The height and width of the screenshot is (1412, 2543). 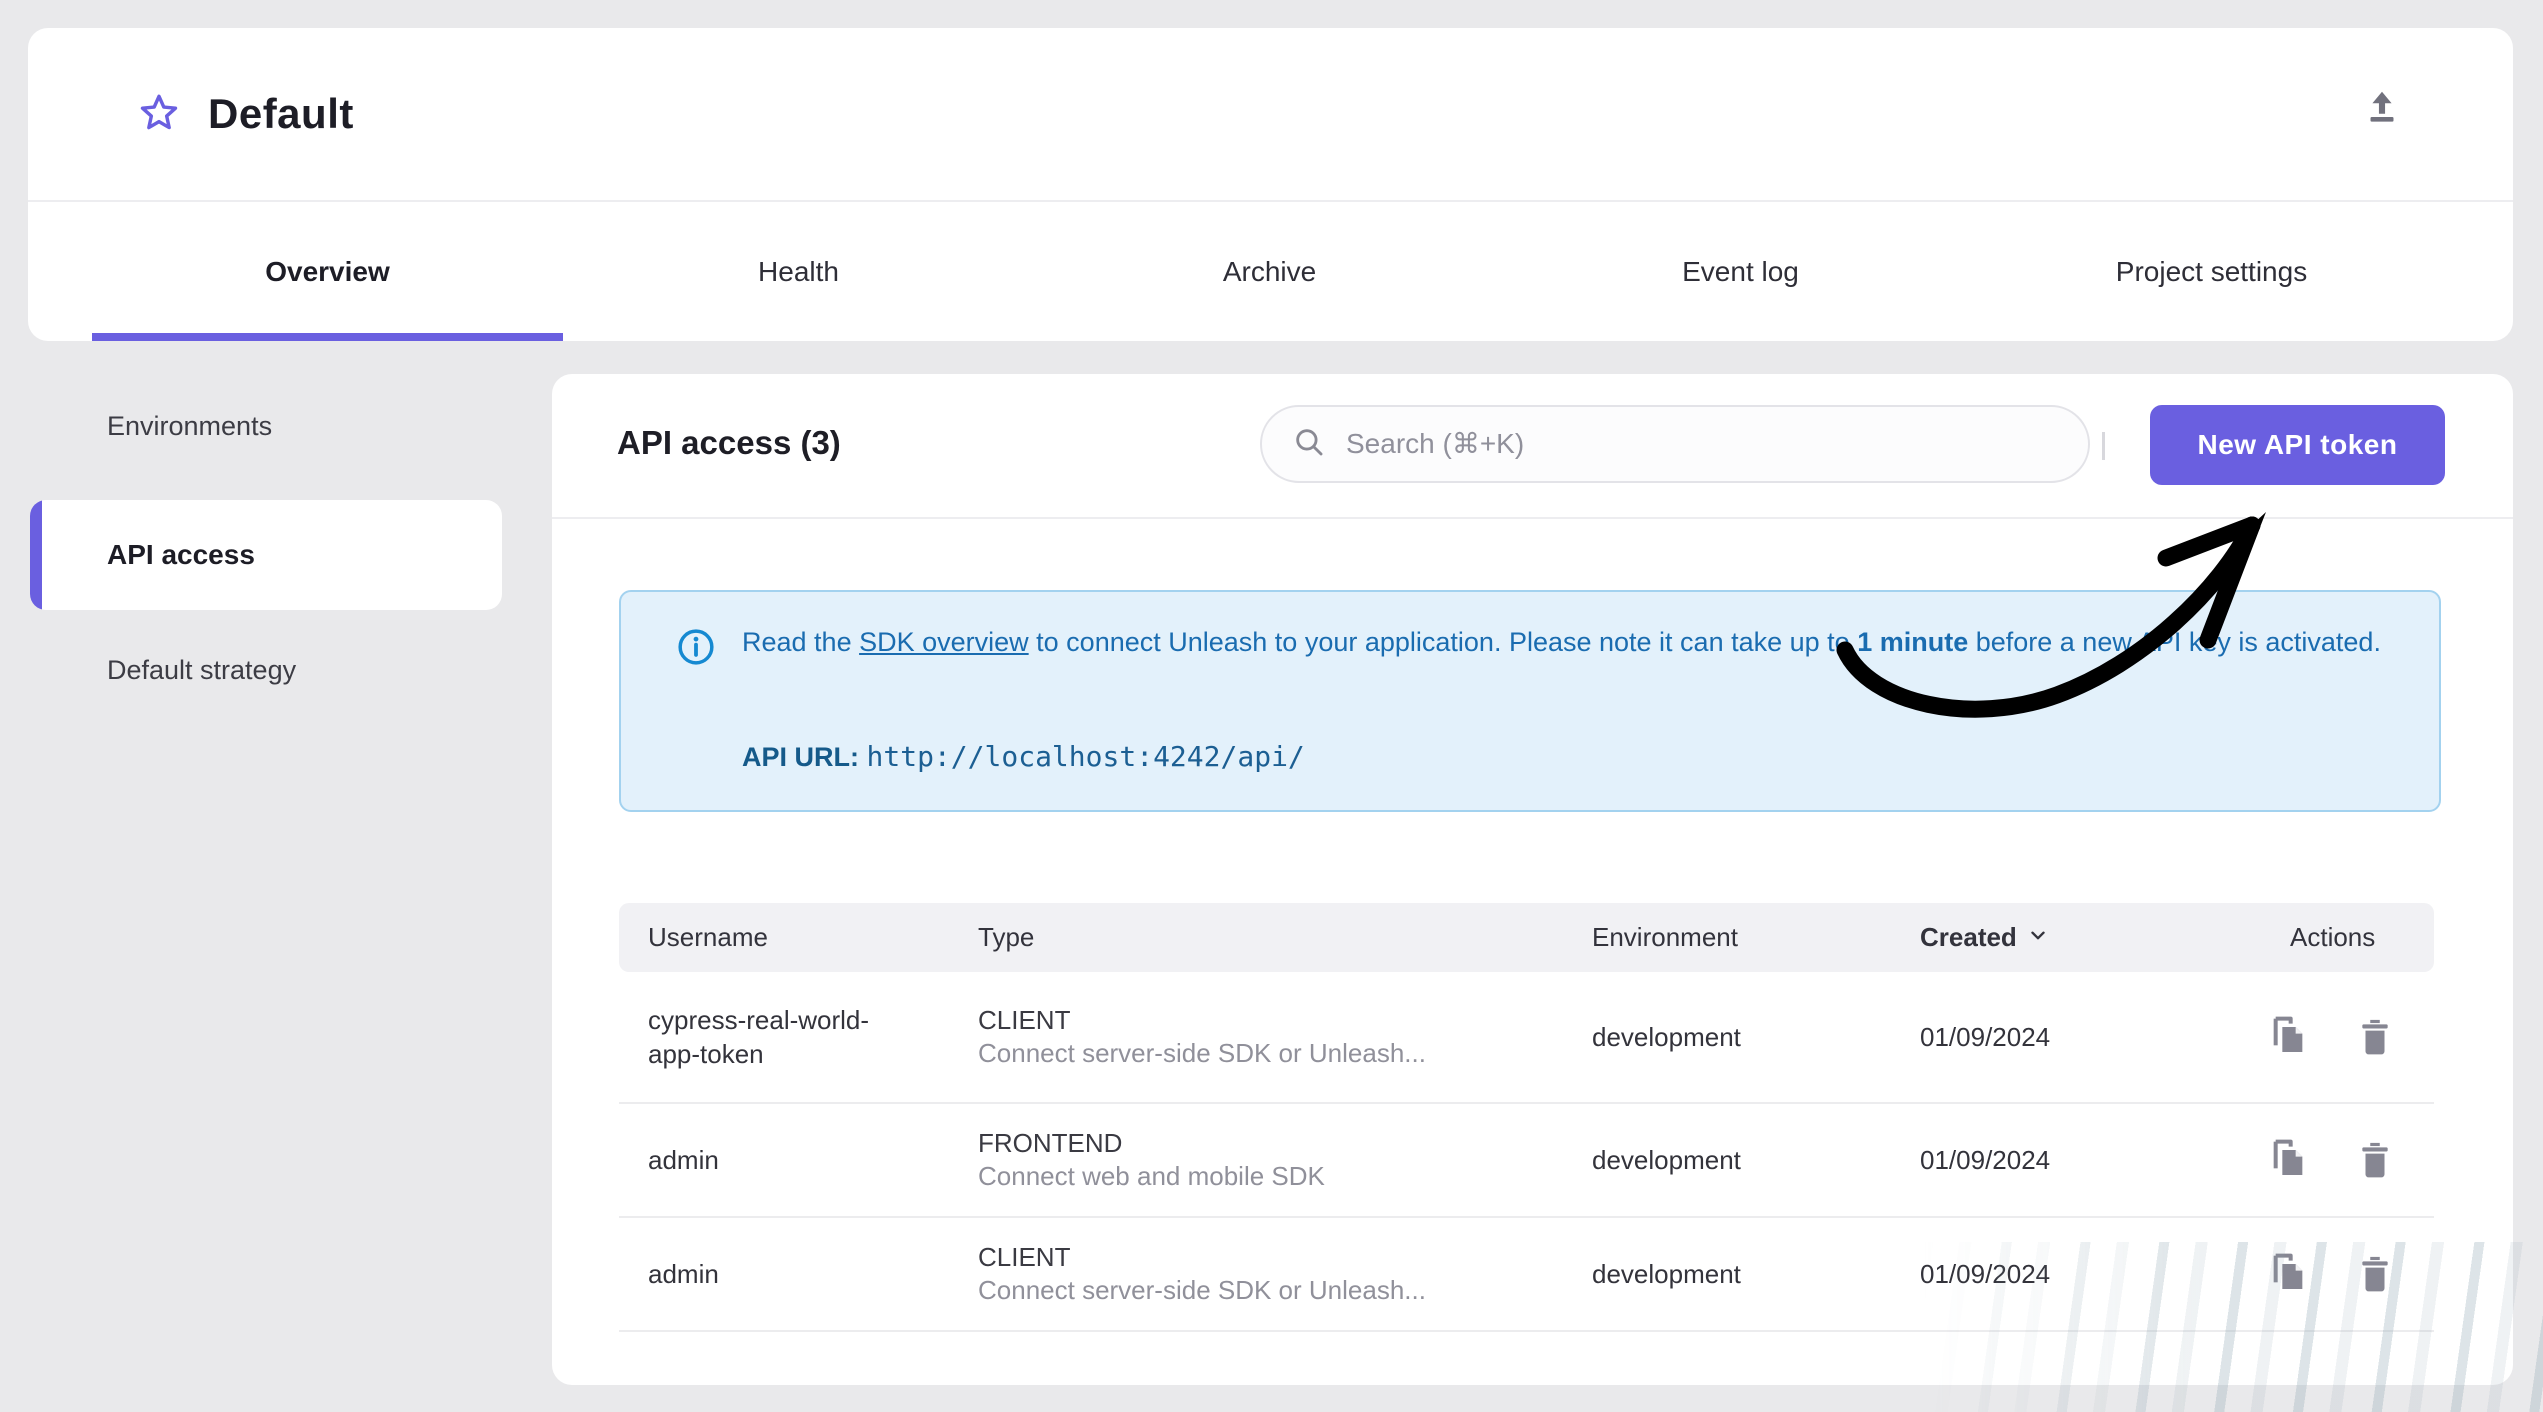 I want to click on info-icon, so click(x=696, y=649).